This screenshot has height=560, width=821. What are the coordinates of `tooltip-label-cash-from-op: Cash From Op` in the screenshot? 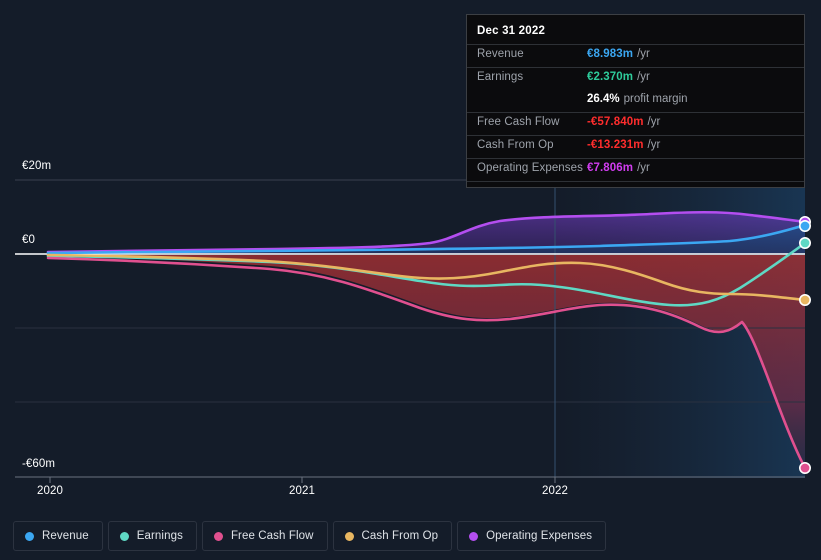 It's located at (515, 145).